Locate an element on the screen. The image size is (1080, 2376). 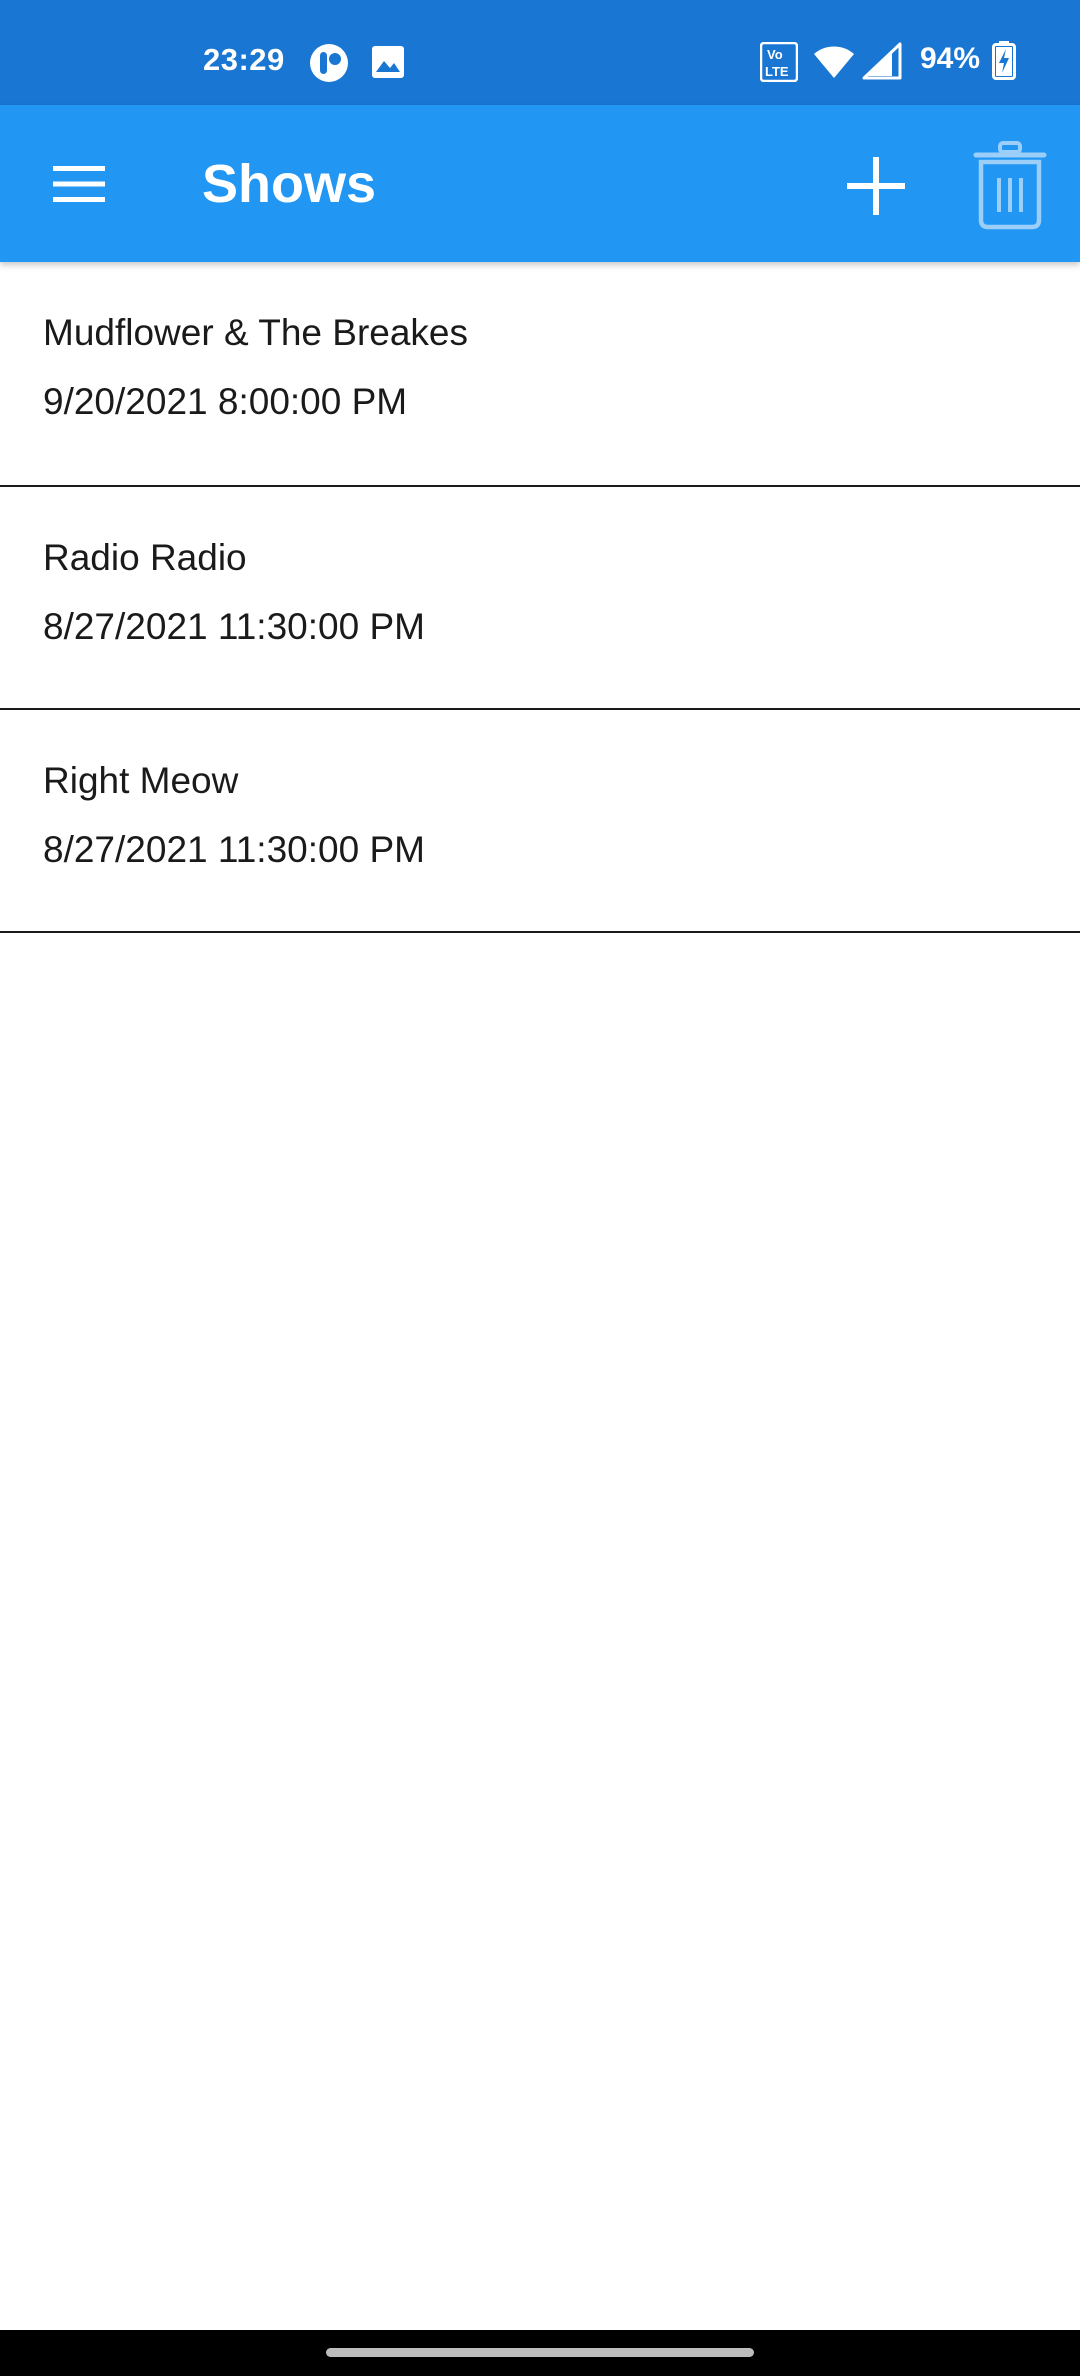
battery-percent: 94% is located at coordinates (950, 58).